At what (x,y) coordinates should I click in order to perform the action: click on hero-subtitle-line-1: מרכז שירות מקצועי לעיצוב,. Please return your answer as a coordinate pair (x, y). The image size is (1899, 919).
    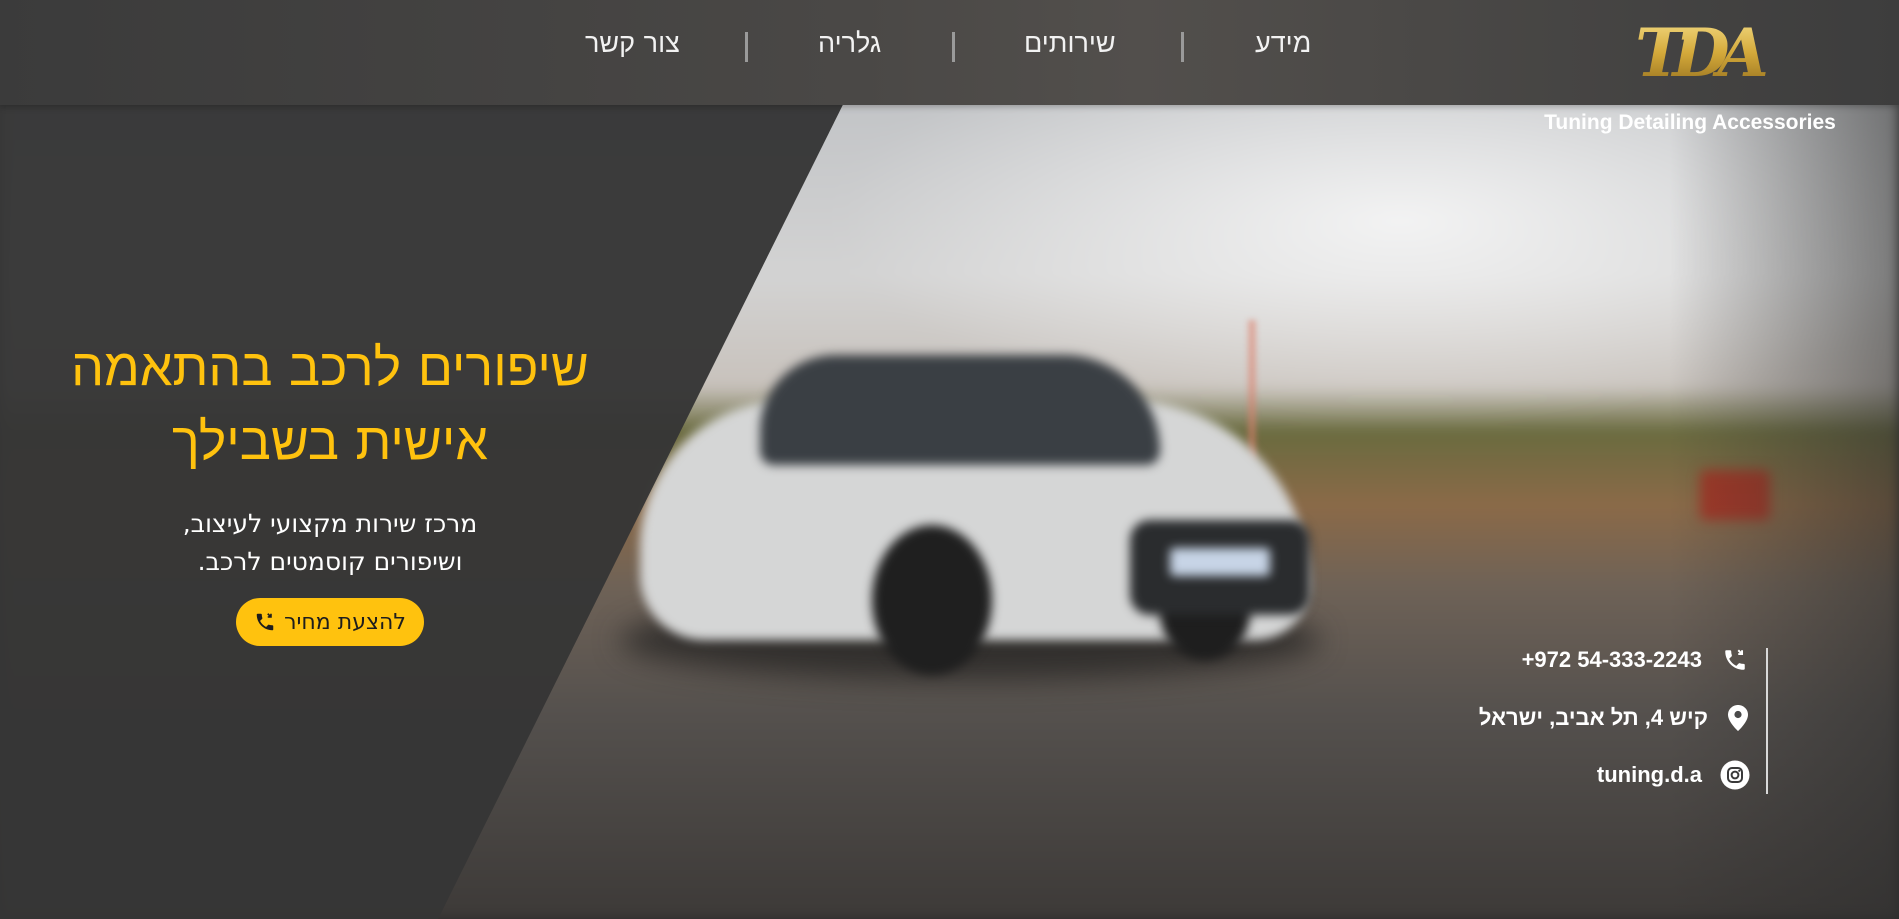
    Looking at the image, I should click on (330, 523).